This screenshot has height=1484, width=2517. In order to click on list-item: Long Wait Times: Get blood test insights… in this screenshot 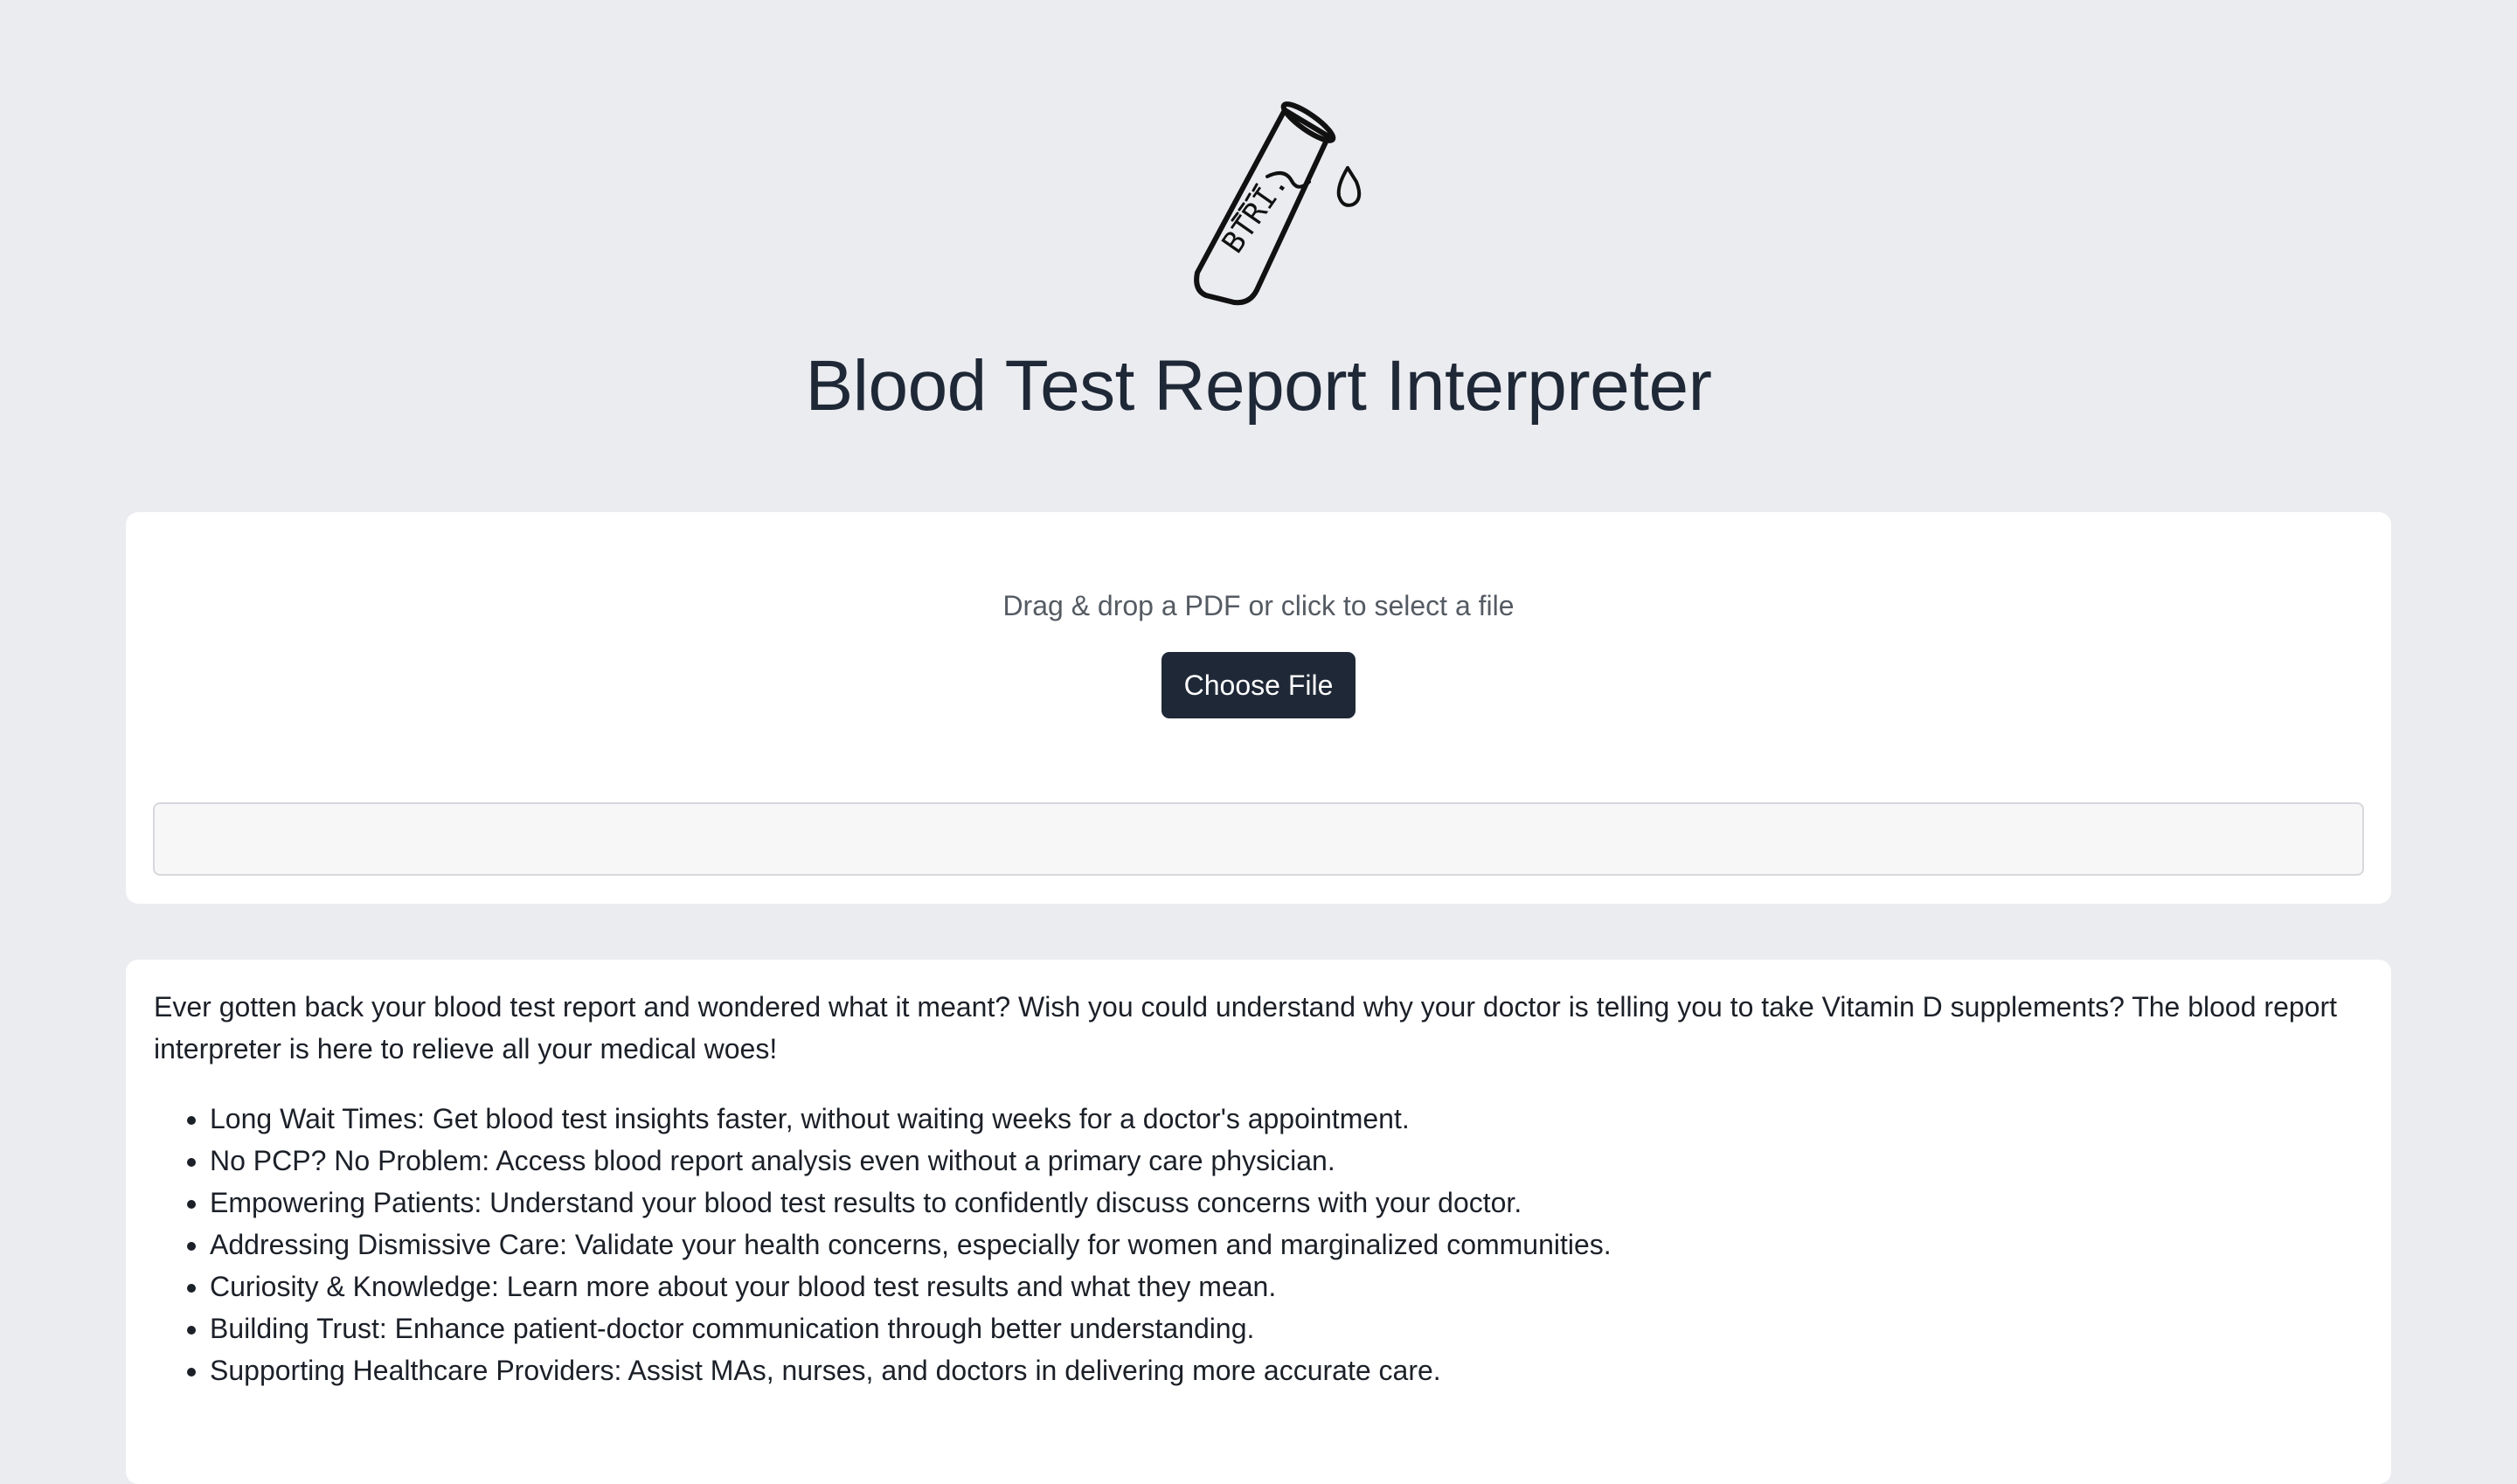, I will do `click(1311, 1119)`.